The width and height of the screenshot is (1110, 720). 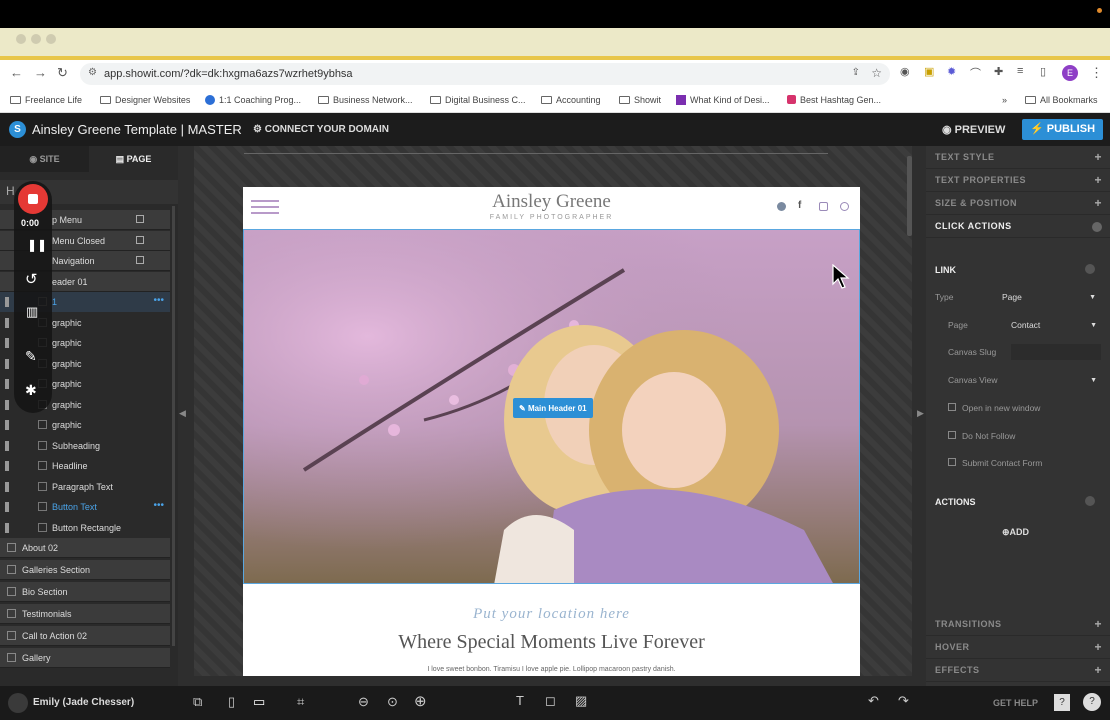 I want to click on bookmark-item: Accounting, so click(x=571, y=100).